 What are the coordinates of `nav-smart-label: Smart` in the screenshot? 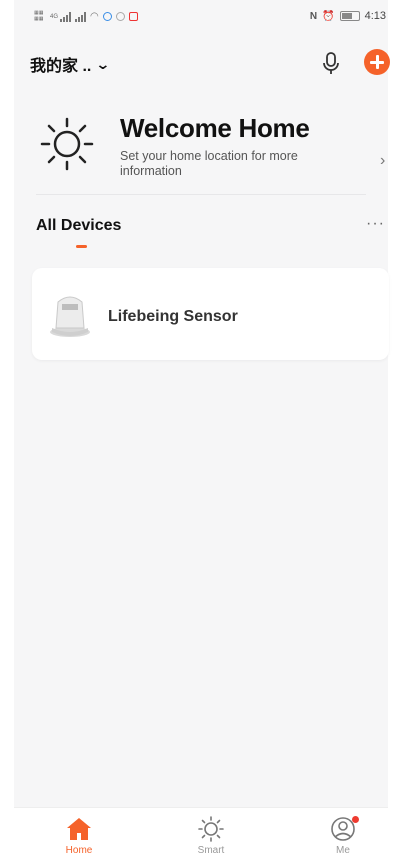 It's located at (211, 850).